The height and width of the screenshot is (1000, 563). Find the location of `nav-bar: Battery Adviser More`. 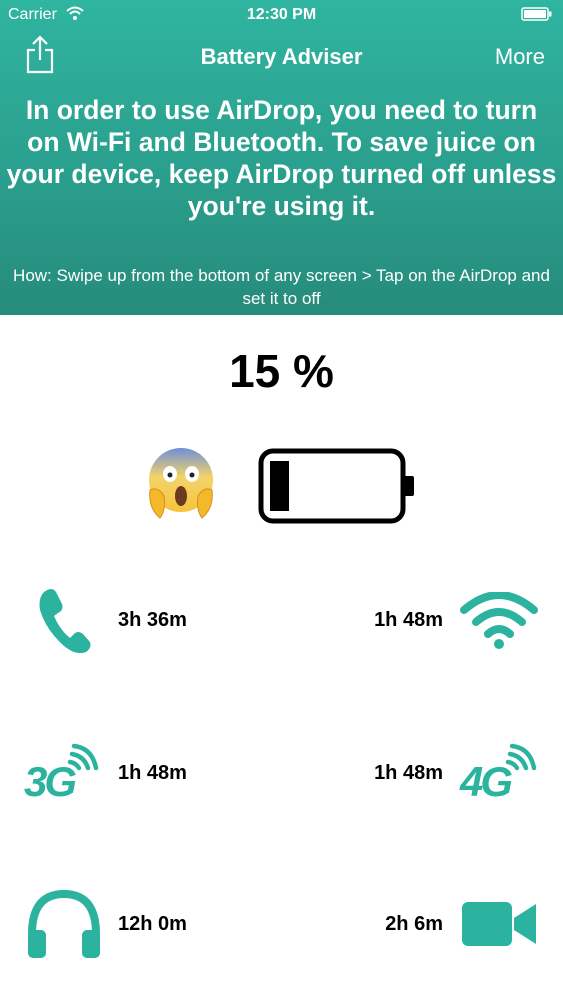

nav-bar: Battery Adviser More is located at coordinates (281, 58).